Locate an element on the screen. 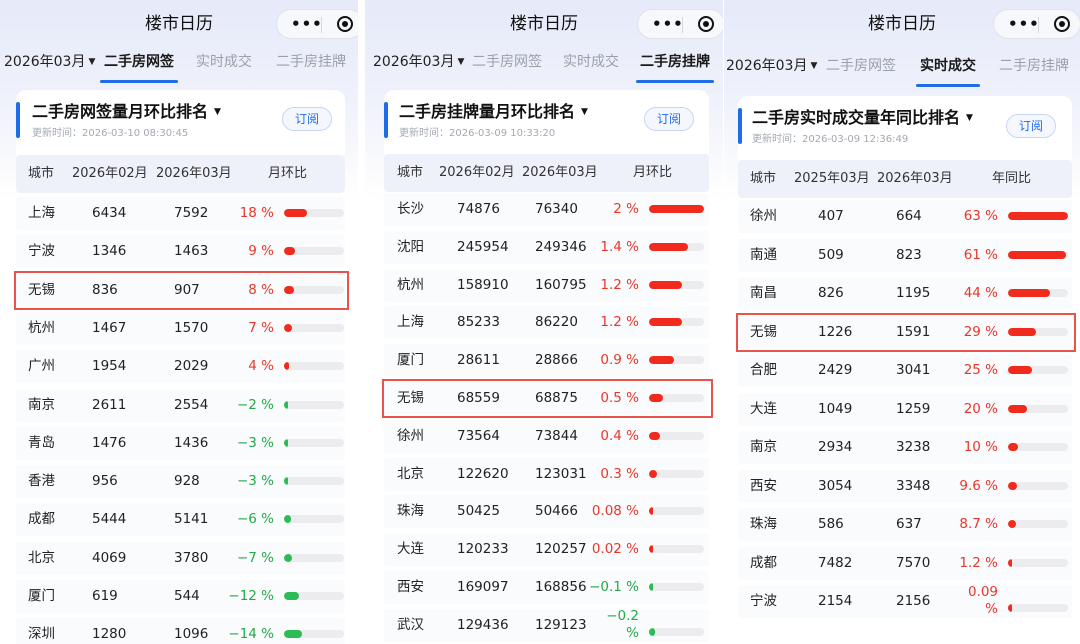  column-header: 2026年03月 is located at coordinates (915, 178).